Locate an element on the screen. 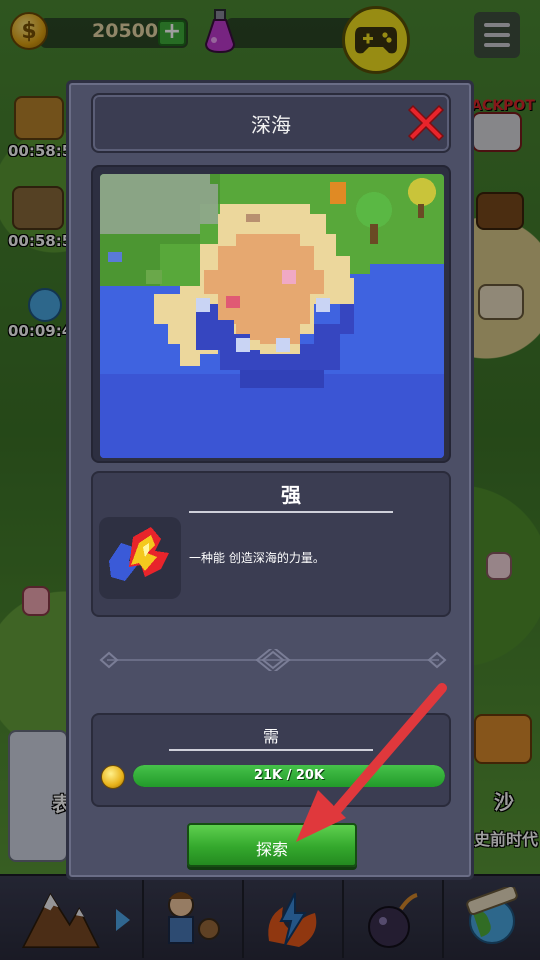  dialog-title: 深海 is located at coordinates (271, 125).